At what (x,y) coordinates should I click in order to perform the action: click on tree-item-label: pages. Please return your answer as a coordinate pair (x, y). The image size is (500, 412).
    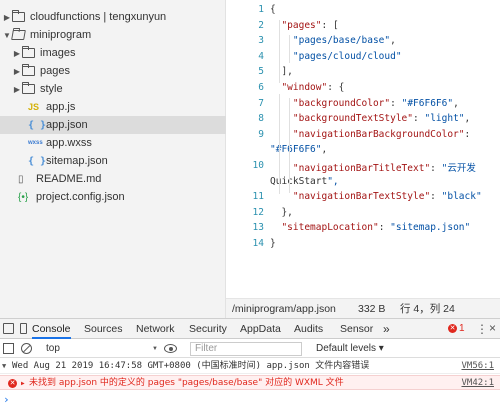
    Looking at the image, I should click on (55, 71).